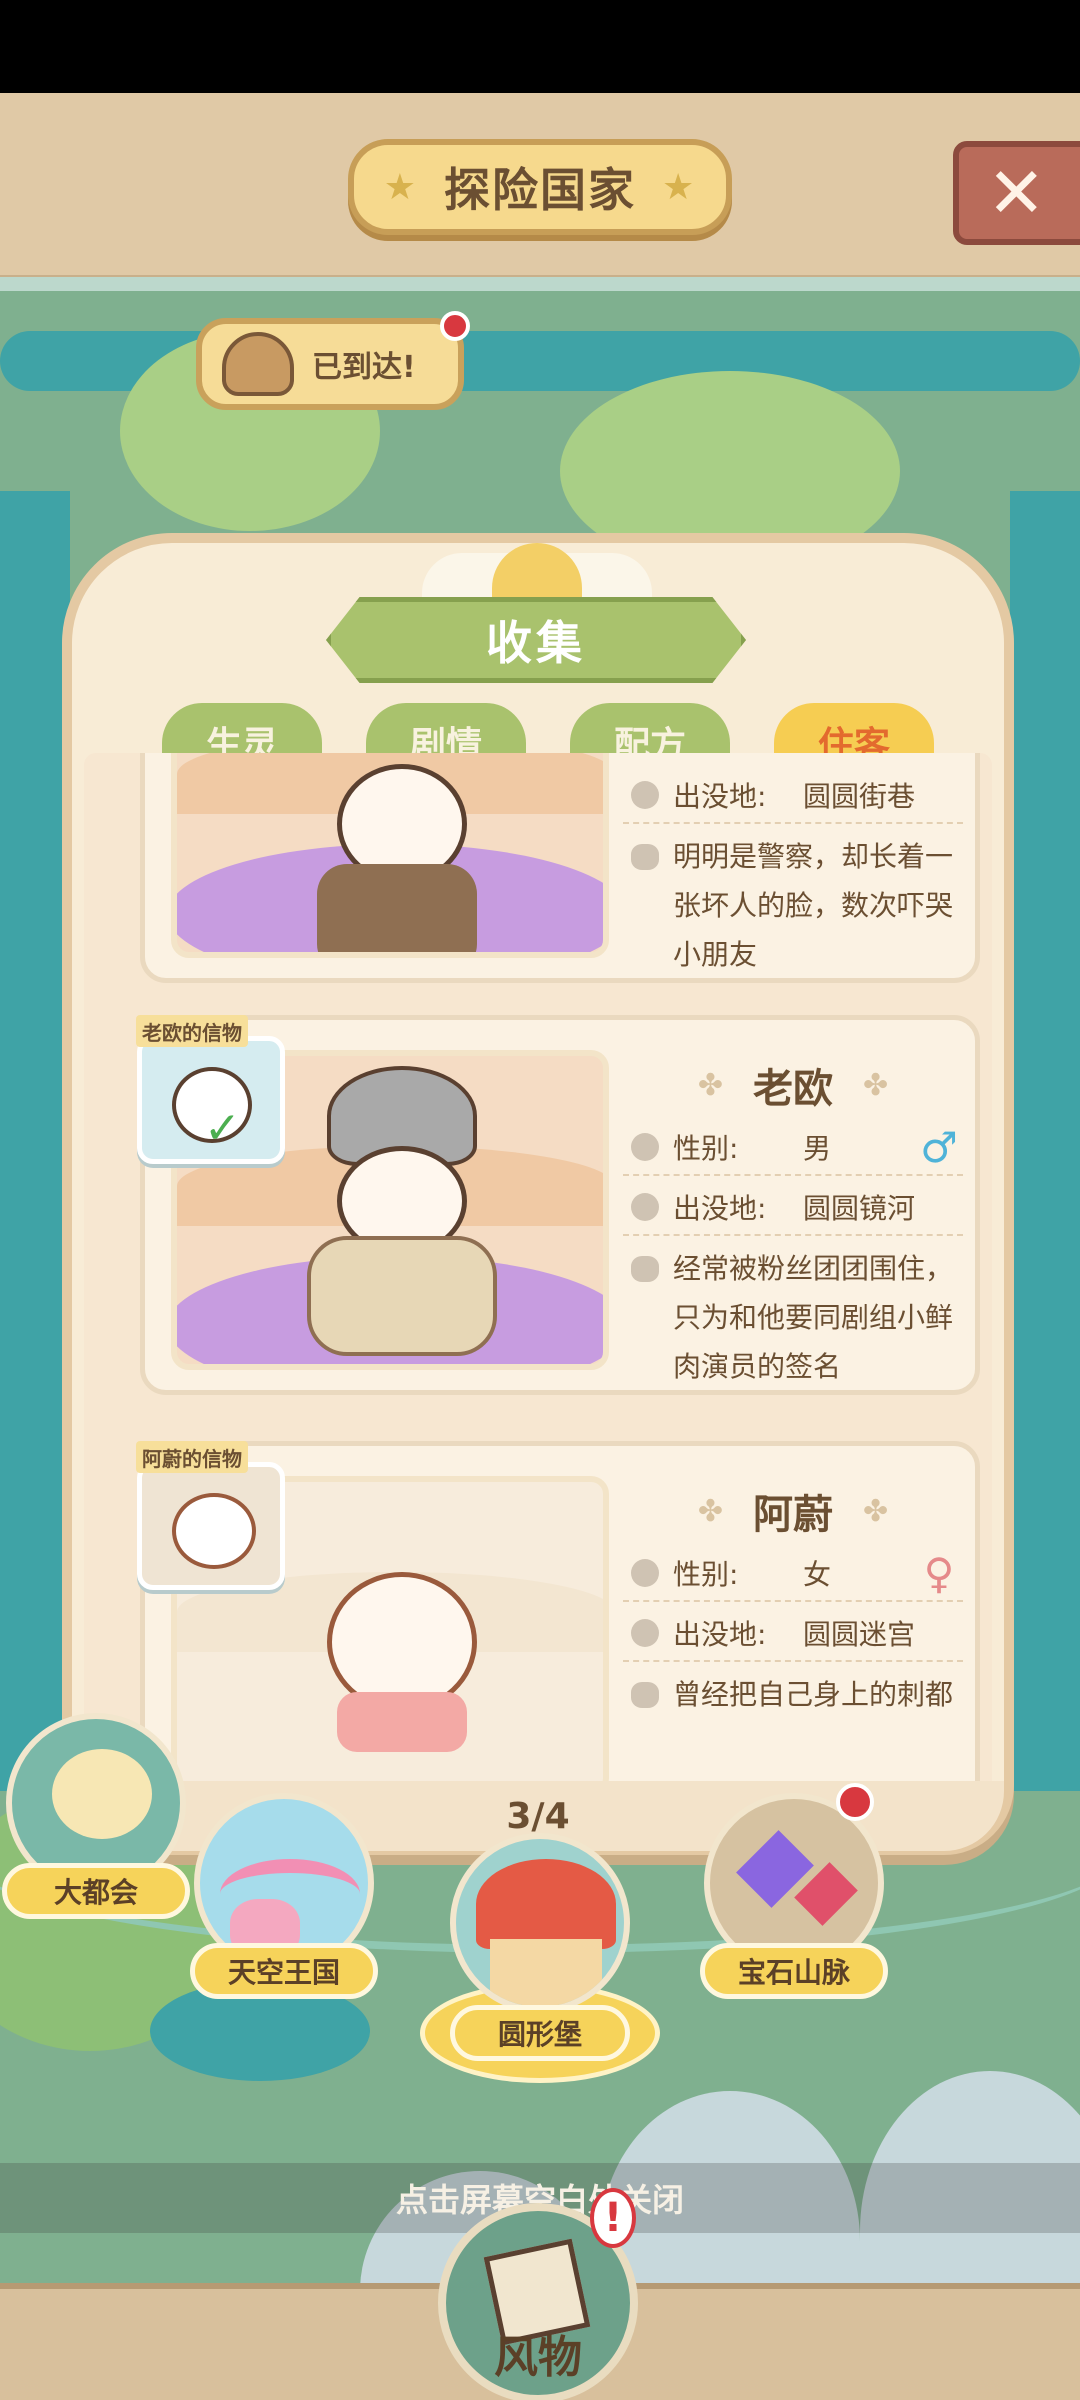 This screenshot has height=2400, width=1080. I want to click on location-gem-mountains: 宝石山脉, so click(794, 1923).